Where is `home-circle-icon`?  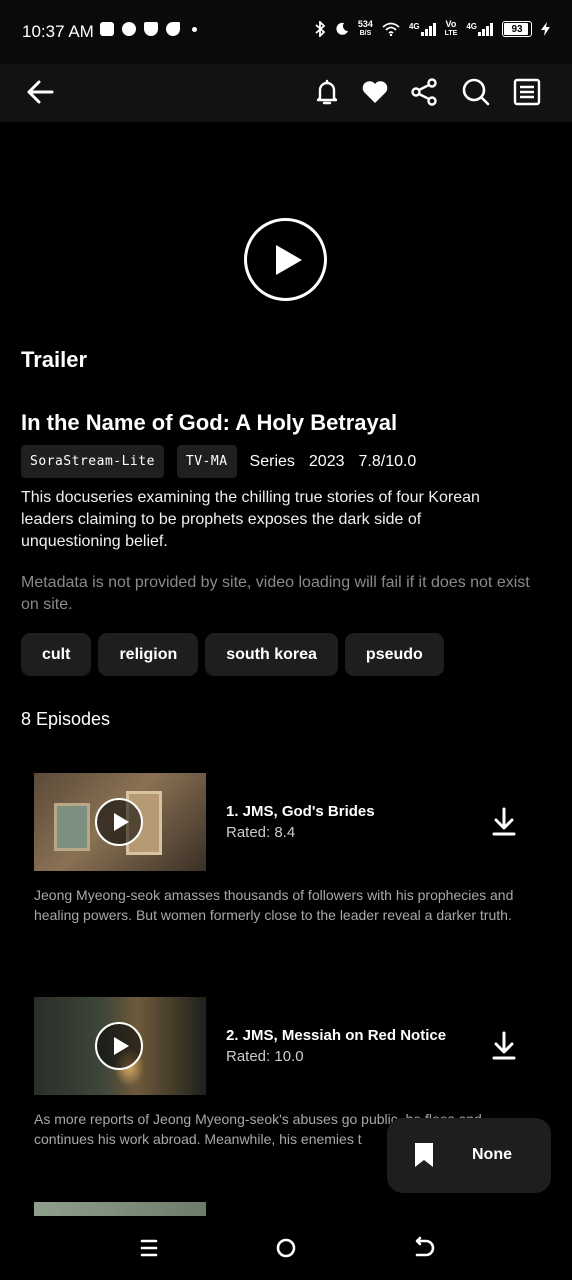
home-circle-icon is located at coordinates (286, 1248).